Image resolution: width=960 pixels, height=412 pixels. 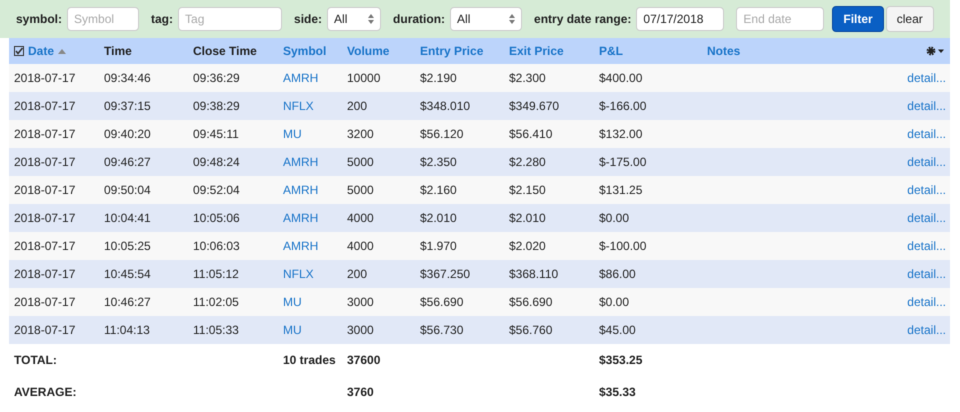 What do you see at coordinates (216, 330) in the screenshot?
I see `table-cell: 11:05:33` at bounding box center [216, 330].